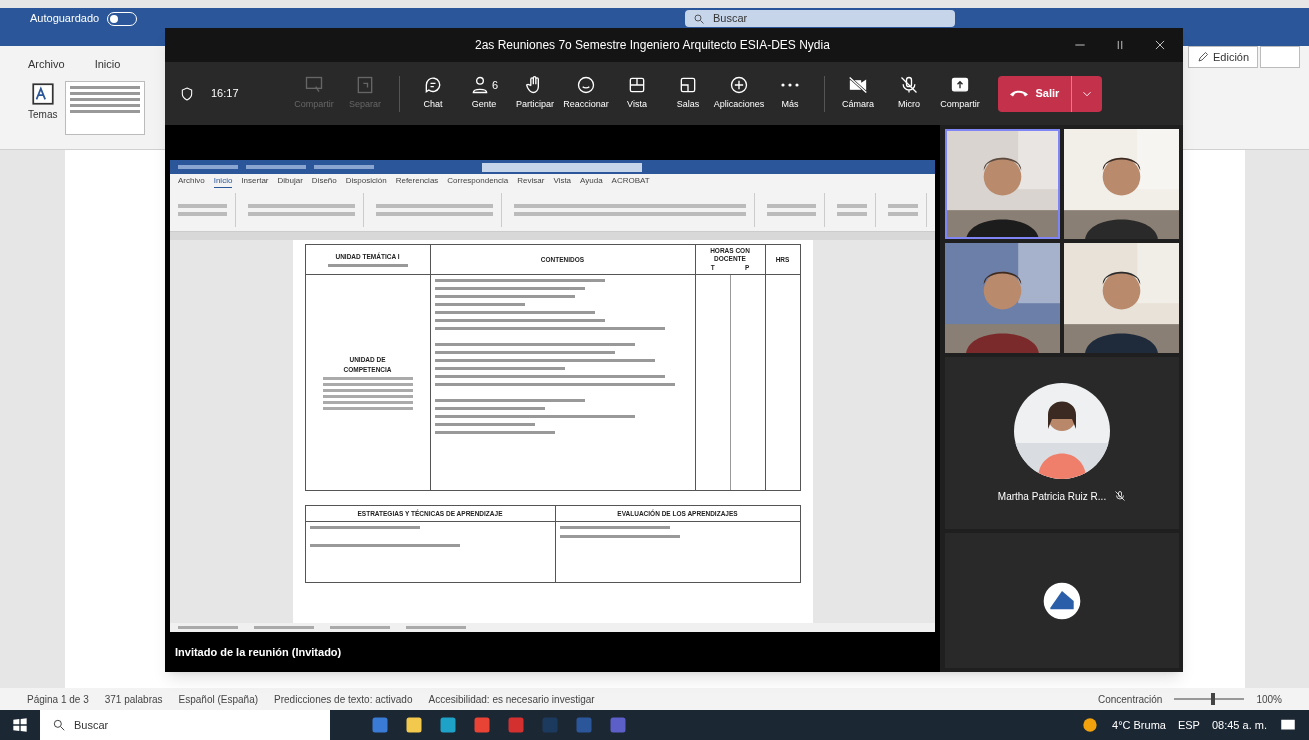 Image resolution: width=1309 pixels, height=740 pixels. I want to click on leave-button: Salir, so click(1050, 93).